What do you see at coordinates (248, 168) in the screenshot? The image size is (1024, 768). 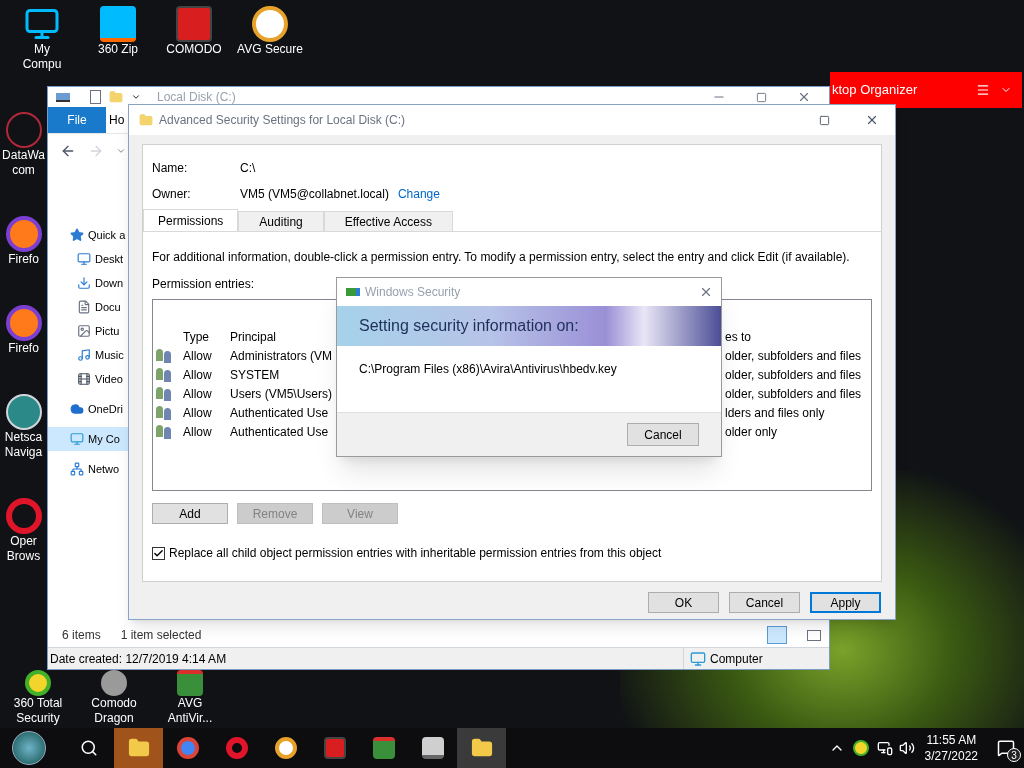 I see `name-value: C:\` at bounding box center [248, 168].